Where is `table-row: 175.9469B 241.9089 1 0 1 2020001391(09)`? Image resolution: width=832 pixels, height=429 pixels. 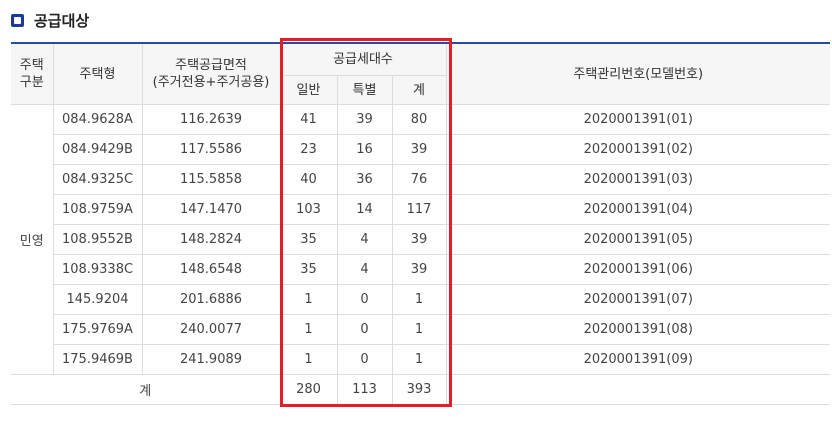 table-row: 175.9469B 241.9089 1 0 1 2020001391(09) is located at coordinates (421, 359).